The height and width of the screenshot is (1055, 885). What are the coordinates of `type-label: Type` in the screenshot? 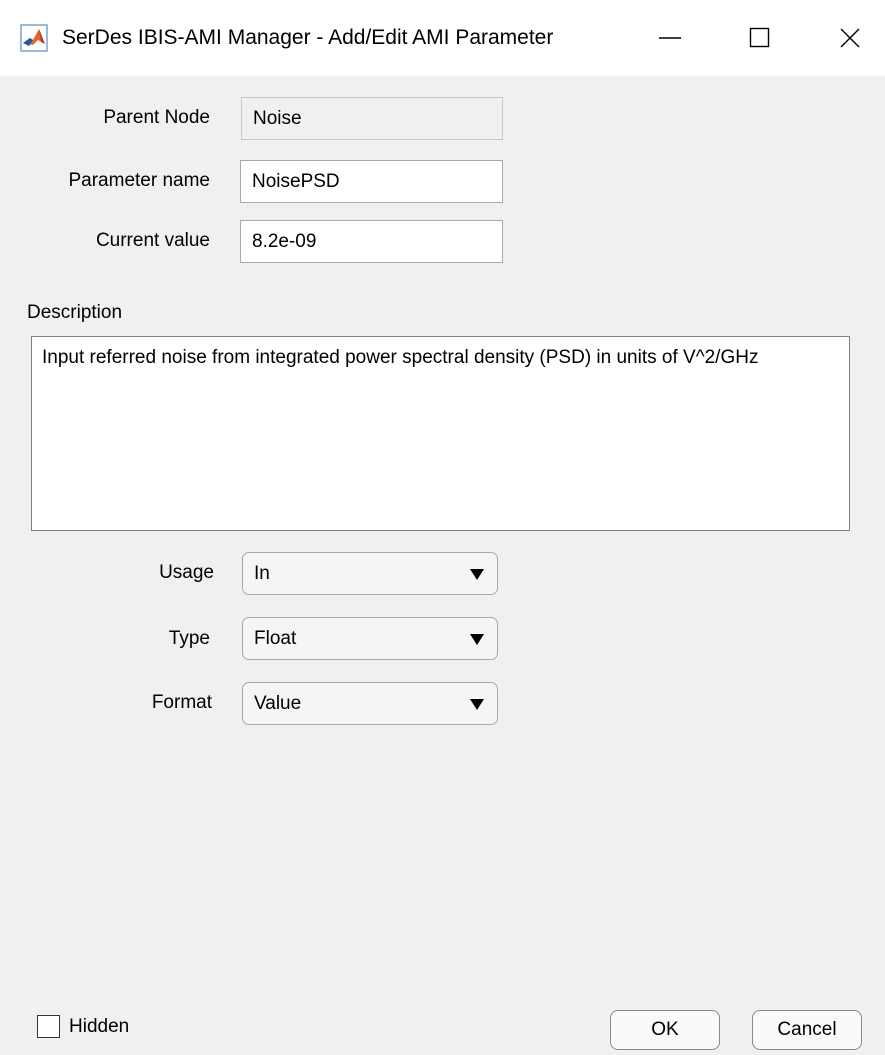 It's located at (189, 638).